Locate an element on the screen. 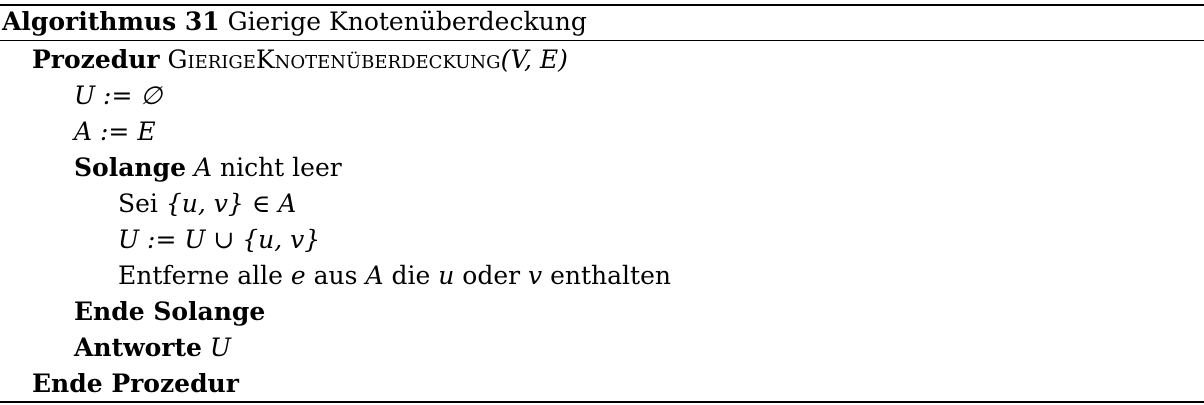  keyword-antworte: Antworte is located at coordinates (138, 347).